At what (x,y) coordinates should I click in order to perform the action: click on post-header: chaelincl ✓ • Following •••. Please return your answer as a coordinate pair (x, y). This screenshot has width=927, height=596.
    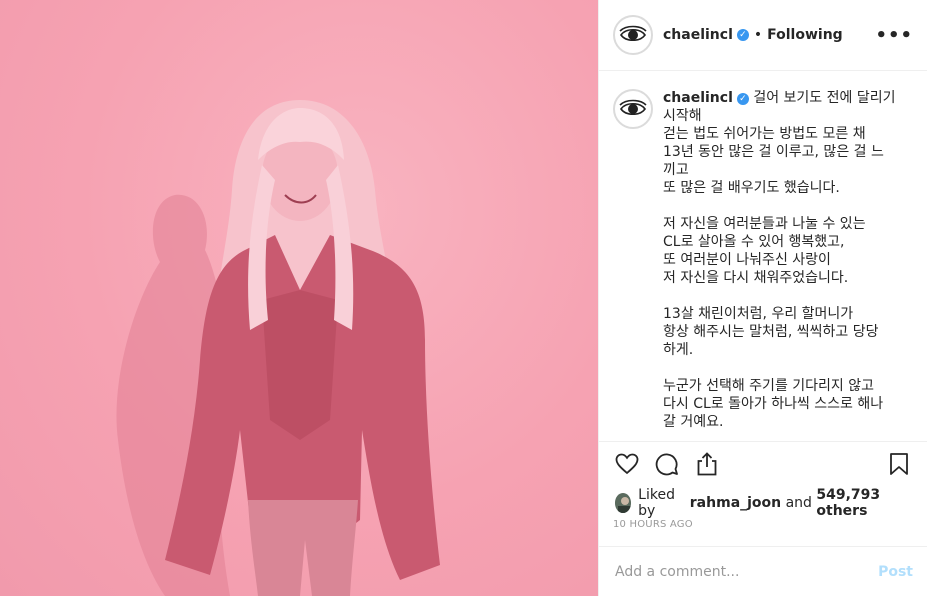
    Looking at the image, I should click on (763, 35).